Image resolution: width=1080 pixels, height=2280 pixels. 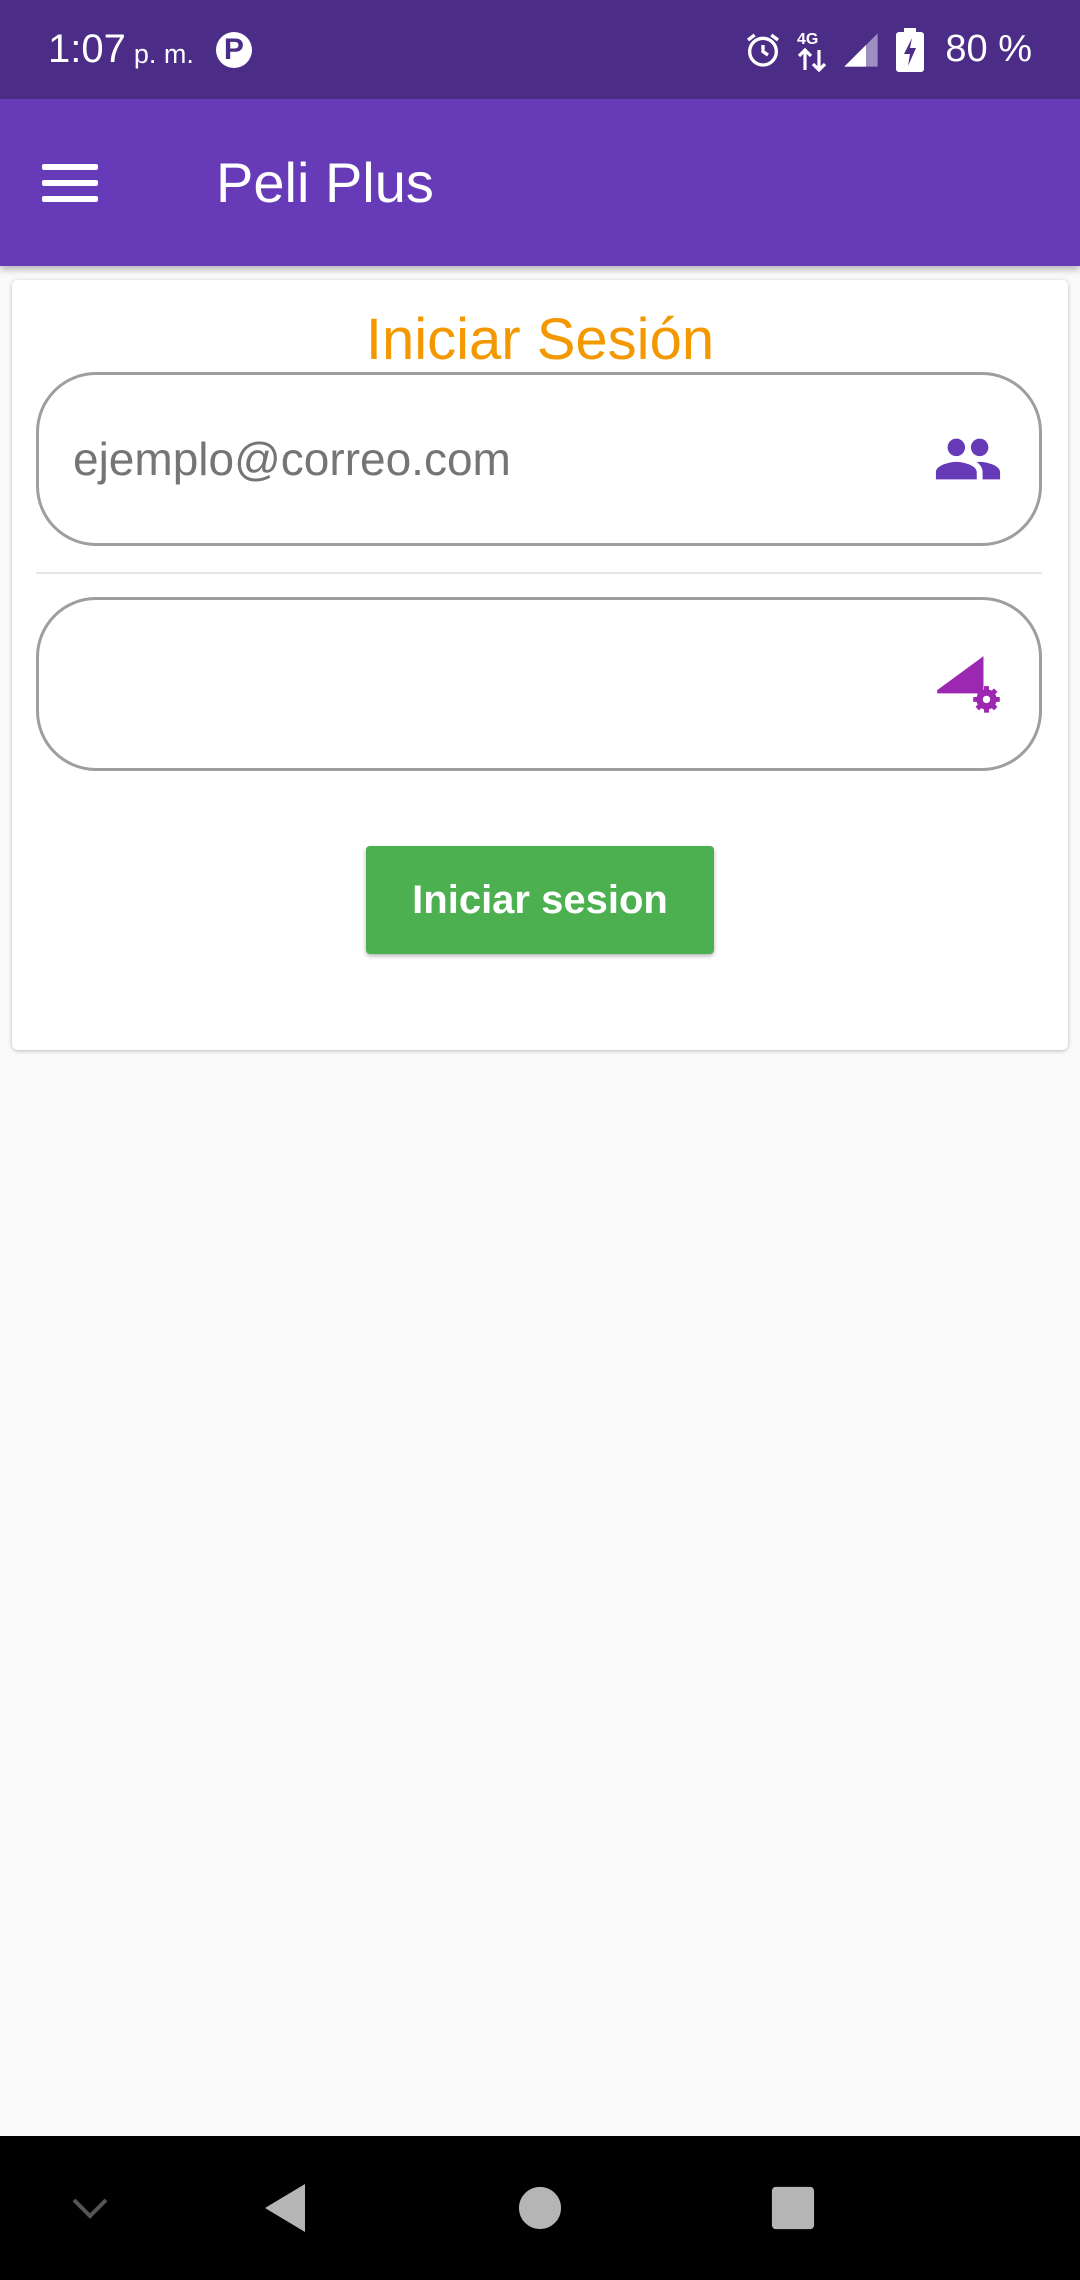 What do you see at coordinates (70, 166) in the screenshot?
I see `menu-icon` at bounding box center [70, 166].